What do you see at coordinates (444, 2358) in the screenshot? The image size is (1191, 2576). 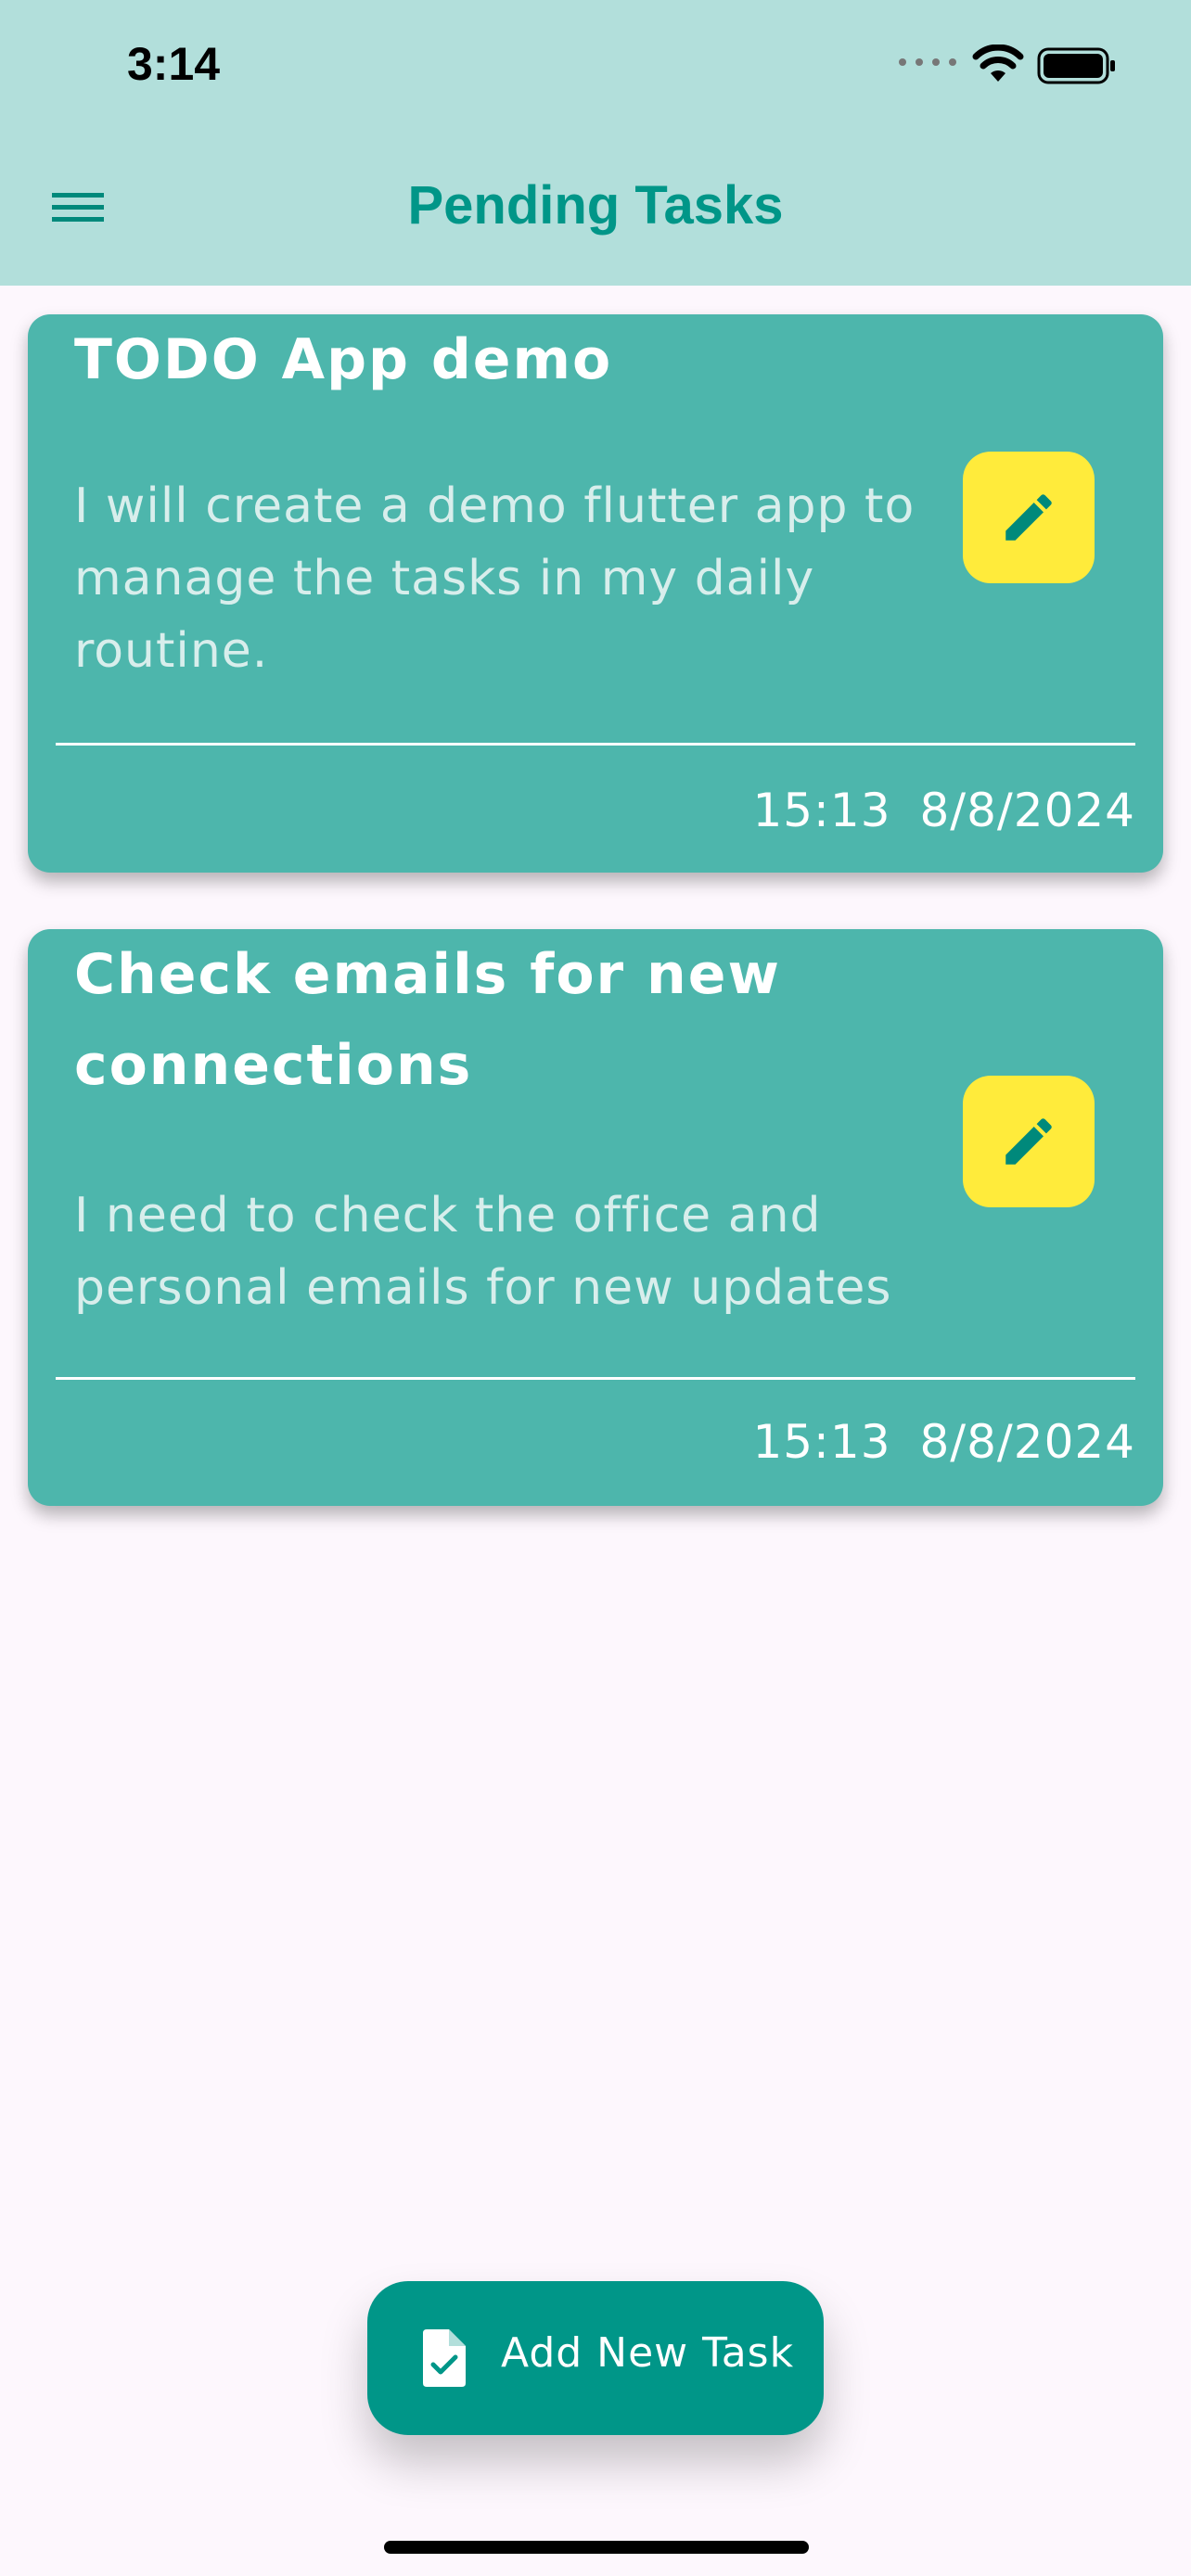 I see `file-check-icon` at bounding box center [444, 2358].